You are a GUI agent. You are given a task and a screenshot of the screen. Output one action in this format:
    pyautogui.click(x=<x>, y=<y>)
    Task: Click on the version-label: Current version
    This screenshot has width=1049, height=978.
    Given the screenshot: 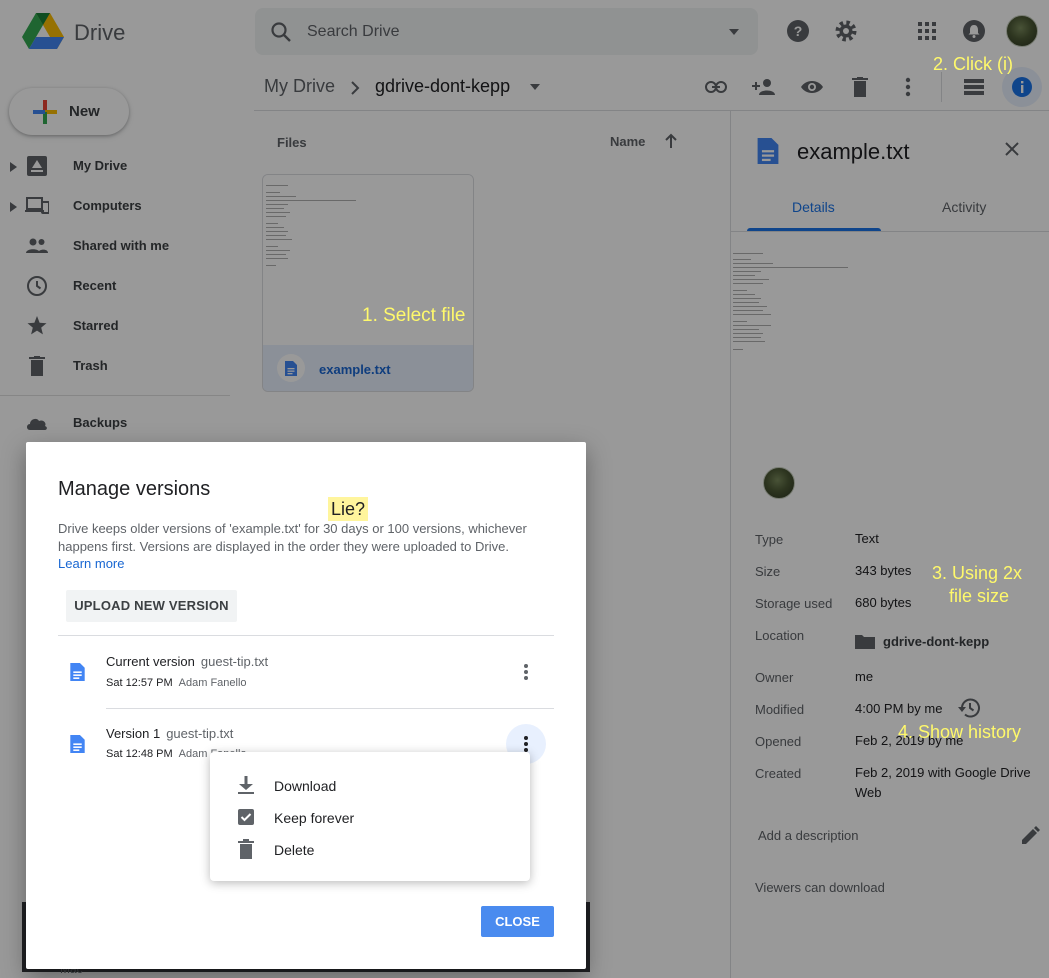 What is the action you would take?
    pyautogui.click(x=150, y=661)
    